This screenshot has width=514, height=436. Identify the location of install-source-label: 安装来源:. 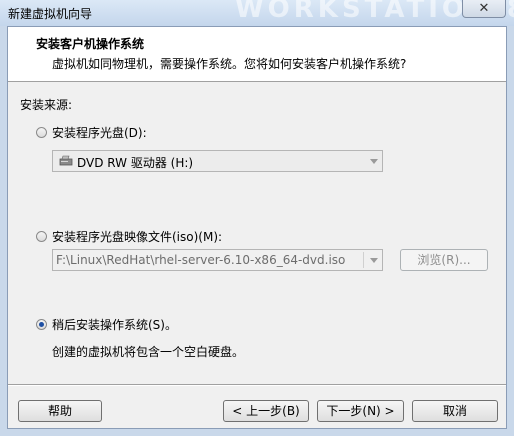
(46, 105).